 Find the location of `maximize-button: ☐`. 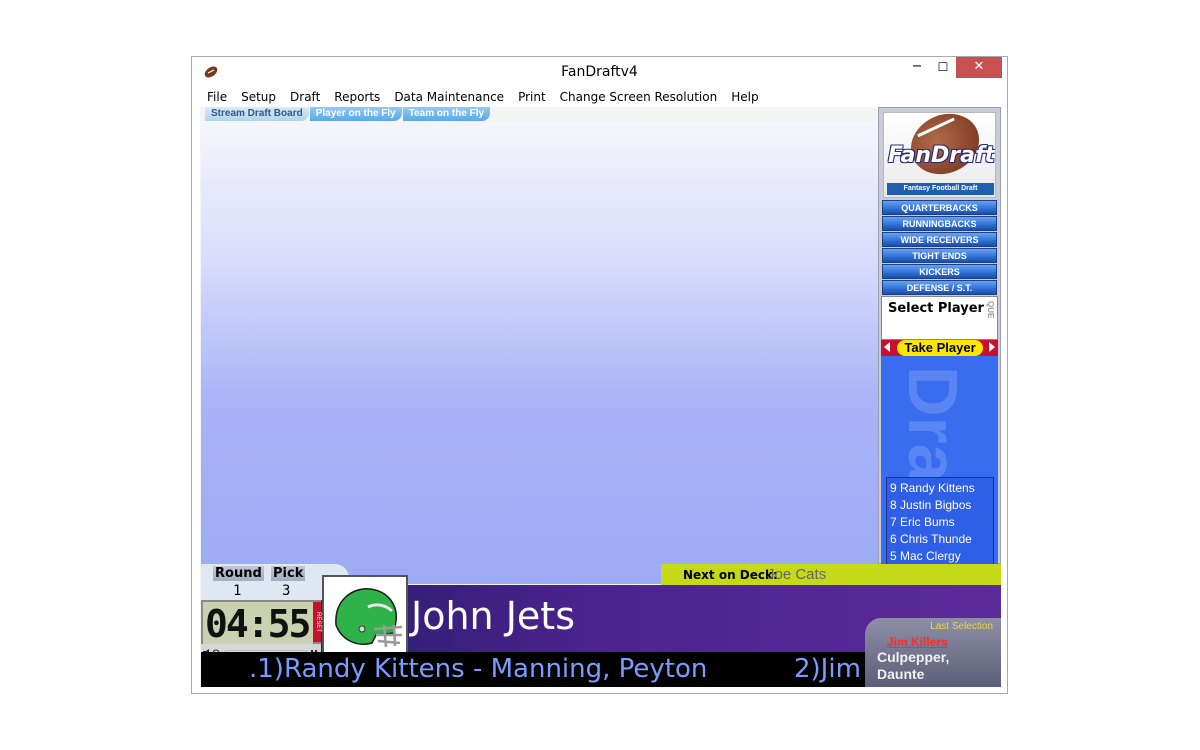

maximize-button: ☐ is located at coordinates (943, 67).